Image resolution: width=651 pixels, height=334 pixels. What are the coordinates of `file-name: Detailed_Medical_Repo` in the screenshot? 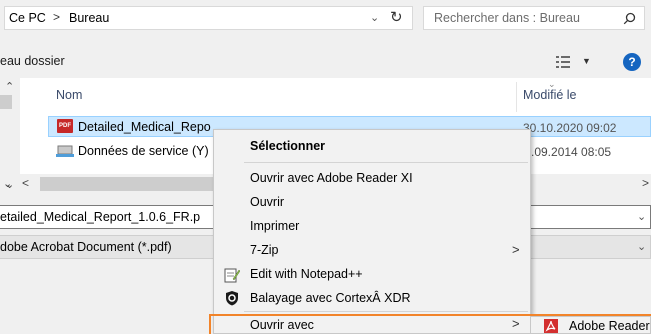 It's located at (144, 127).